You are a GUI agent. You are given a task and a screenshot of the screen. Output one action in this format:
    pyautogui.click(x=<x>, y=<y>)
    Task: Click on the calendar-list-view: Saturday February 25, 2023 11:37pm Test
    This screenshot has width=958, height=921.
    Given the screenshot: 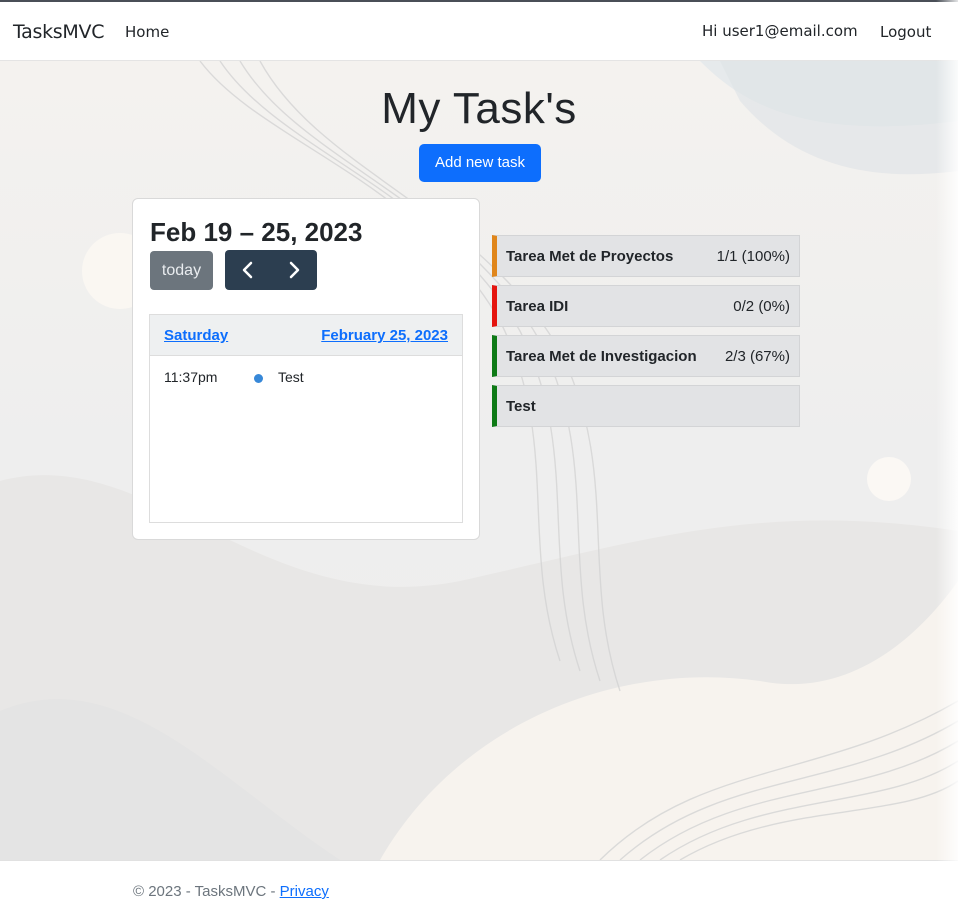 What is the action you would take?
    pyautogui.click(x=306, y=418)
    